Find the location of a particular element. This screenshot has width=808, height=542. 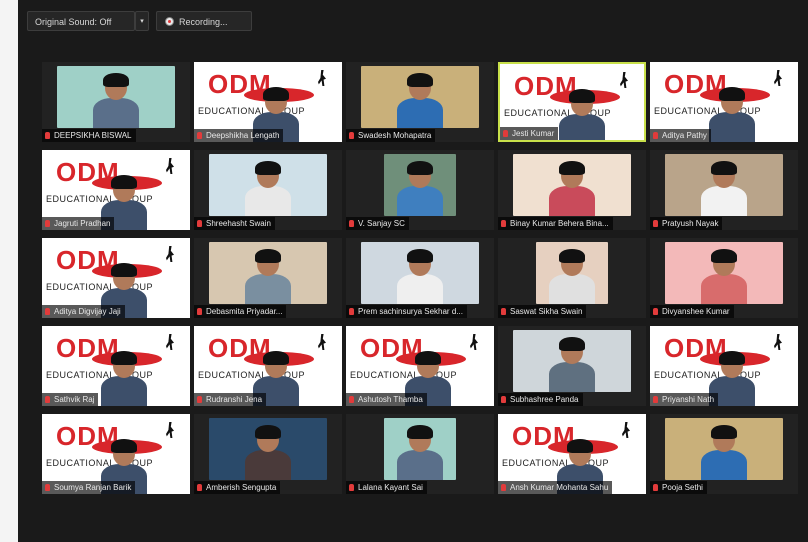

record-icon is located at coordinates (169, 21).